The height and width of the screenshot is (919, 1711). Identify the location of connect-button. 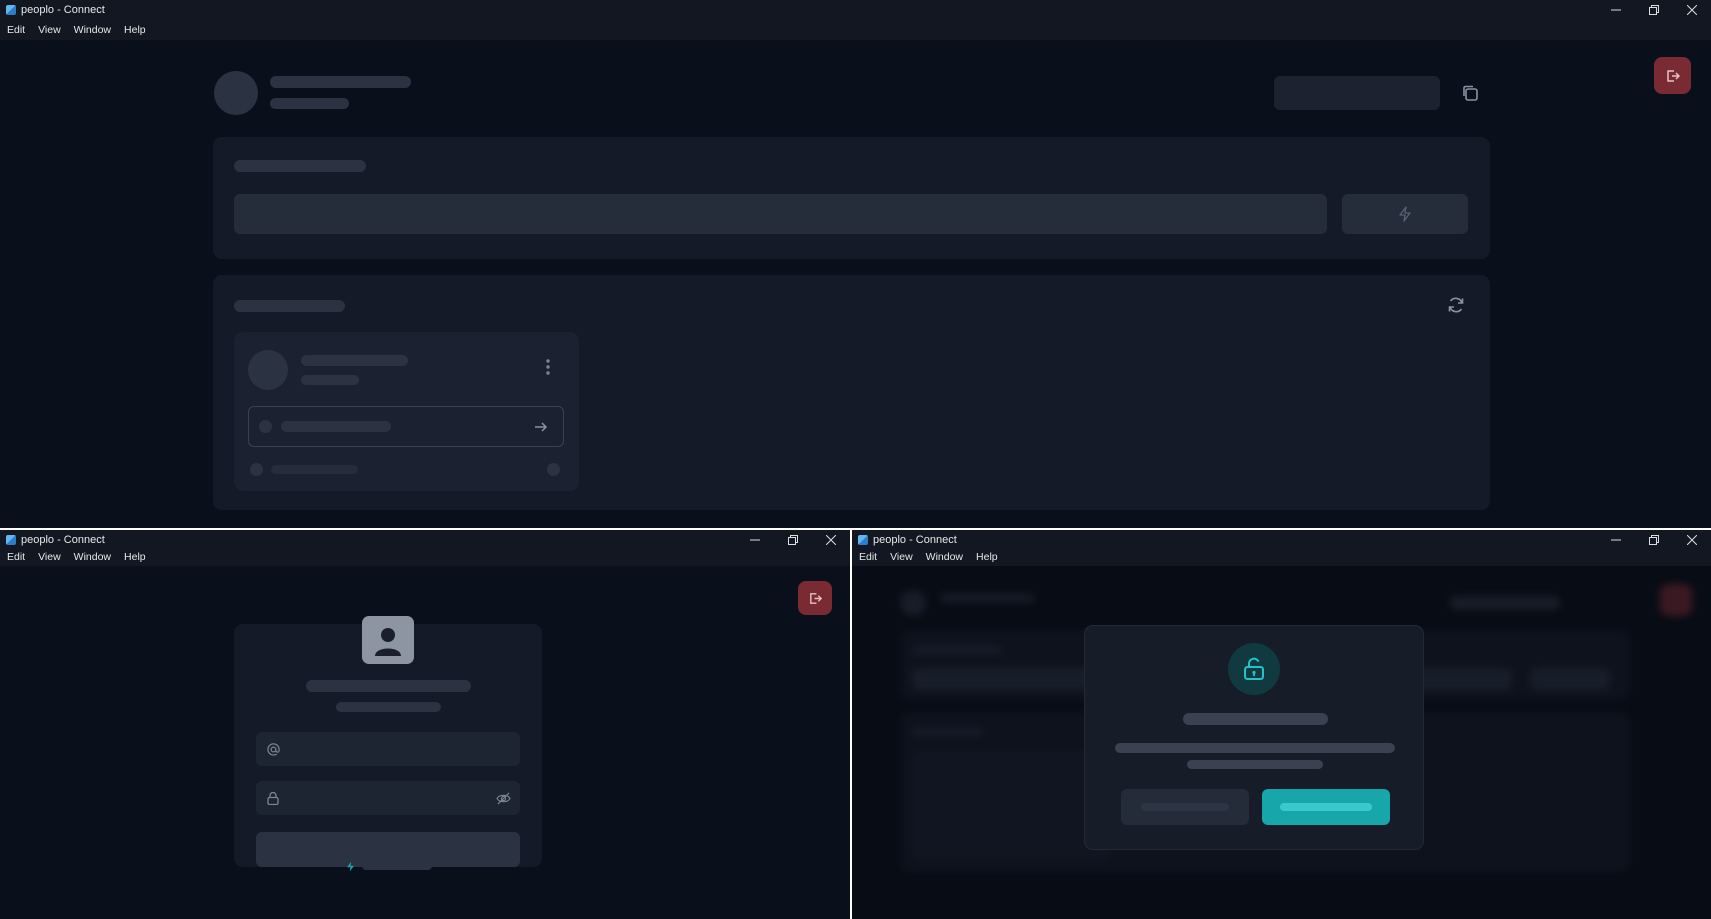
(1405, 214).